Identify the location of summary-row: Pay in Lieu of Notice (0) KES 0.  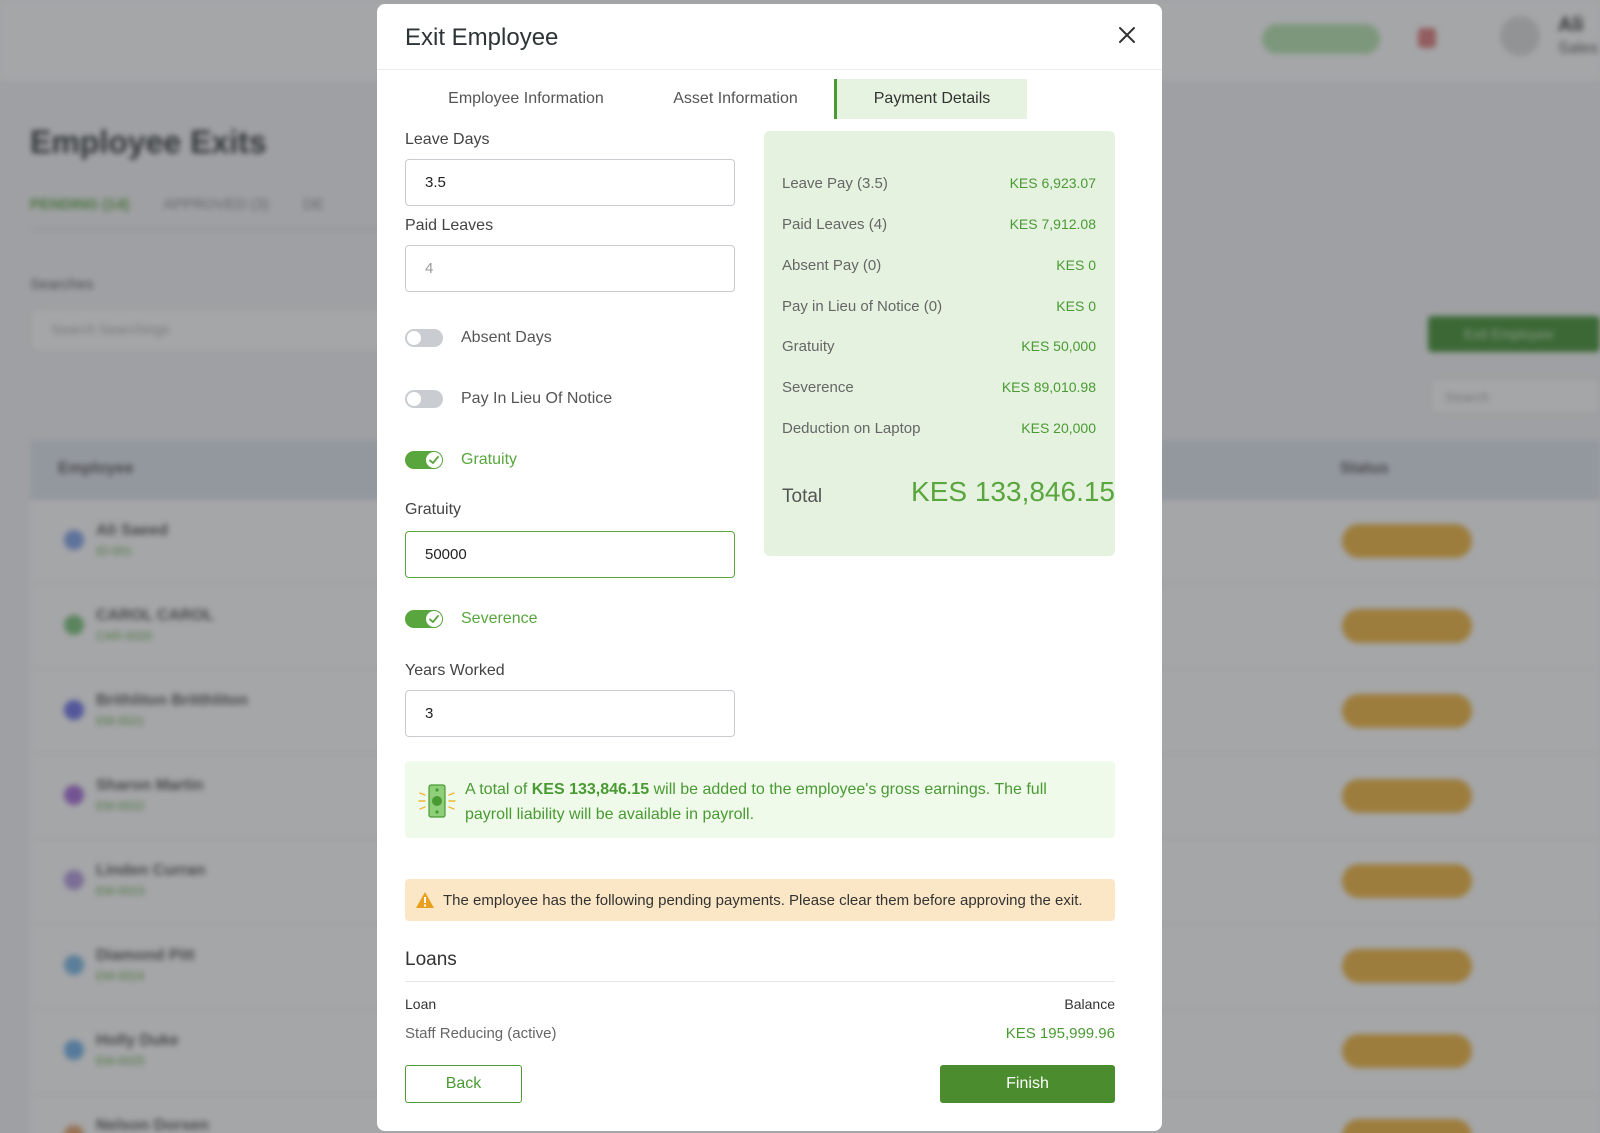
(939, 306).